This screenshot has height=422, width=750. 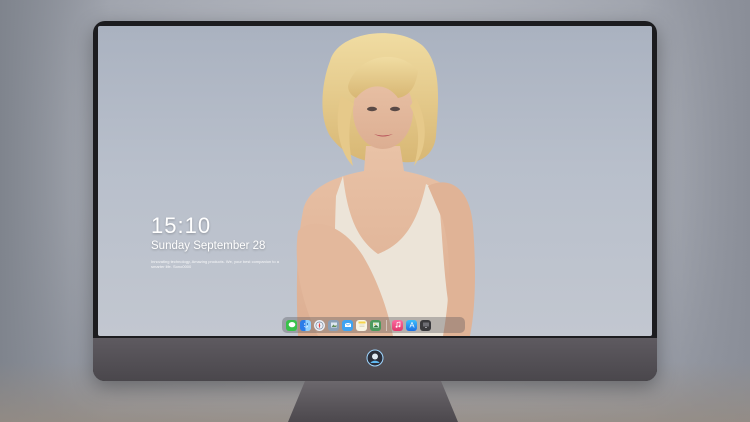 I want to click on safari-compass-icon, so click(x=319, y=325).